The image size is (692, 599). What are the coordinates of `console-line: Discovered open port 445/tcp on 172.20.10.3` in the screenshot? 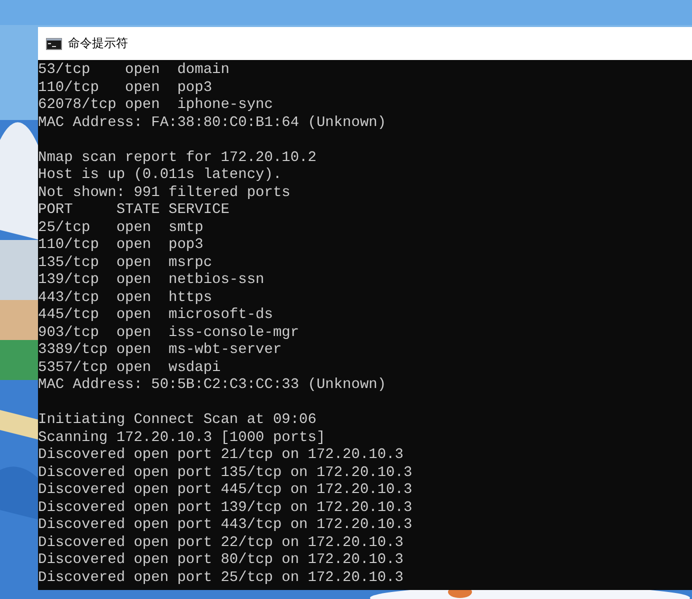 It's located at (225, 491).